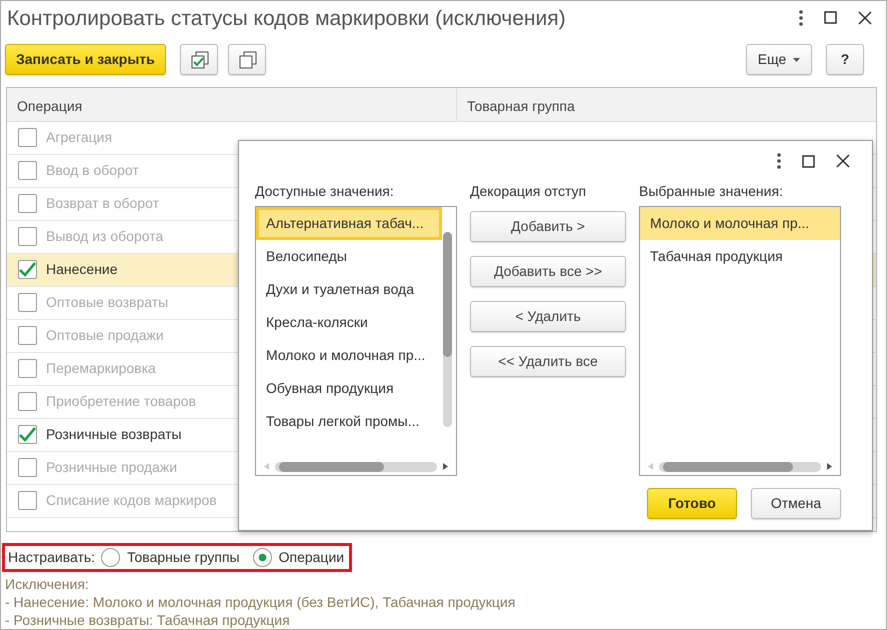 This screenshot has height=630, width=887. What do you see at coordinates (447, 329) in the screenshot?
I see `vertical-scrollbar` at bounding box center [447, 329].